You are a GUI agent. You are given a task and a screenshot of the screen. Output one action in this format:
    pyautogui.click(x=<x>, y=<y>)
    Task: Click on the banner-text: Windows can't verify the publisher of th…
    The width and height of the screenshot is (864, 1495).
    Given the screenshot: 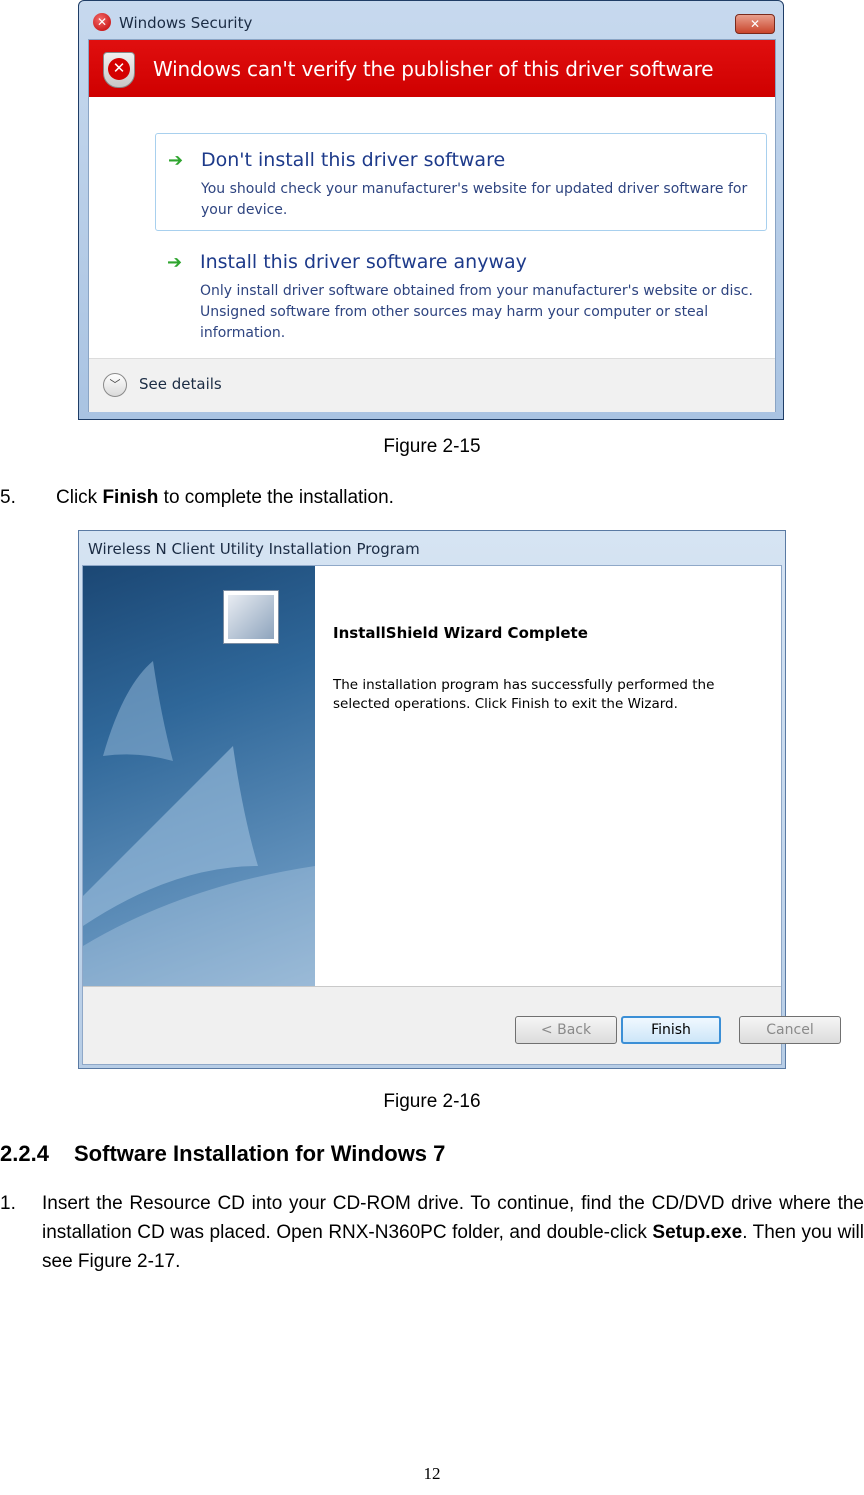 What is the action you would take?
    pyautogui.click(x=433, y=69)
    